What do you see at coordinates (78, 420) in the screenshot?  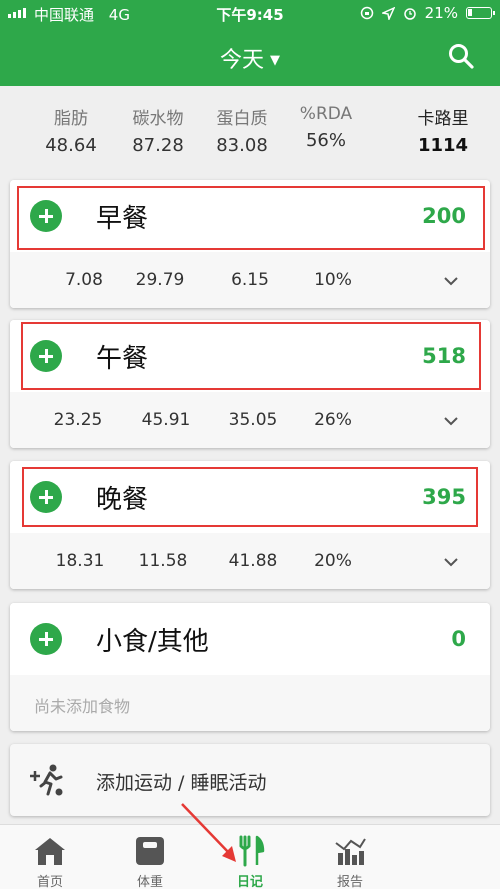 I see `meal-fat: 23.25` at bounding box center [78, 420].